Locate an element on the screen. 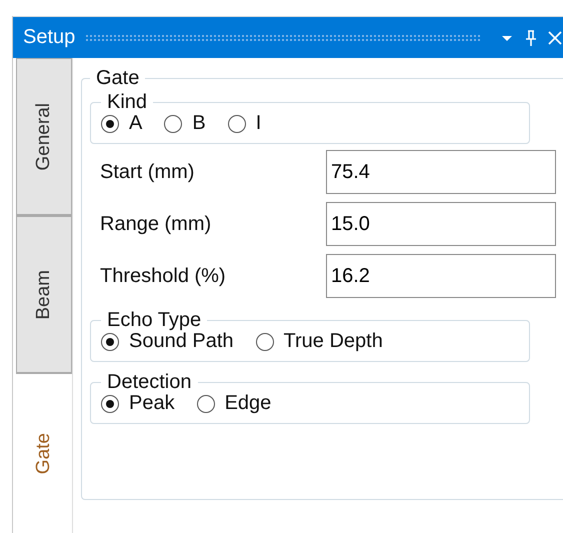 The height and width of the screenshot is (533, 563). radio-option: Sound Path is located at coordinates (167, 341).